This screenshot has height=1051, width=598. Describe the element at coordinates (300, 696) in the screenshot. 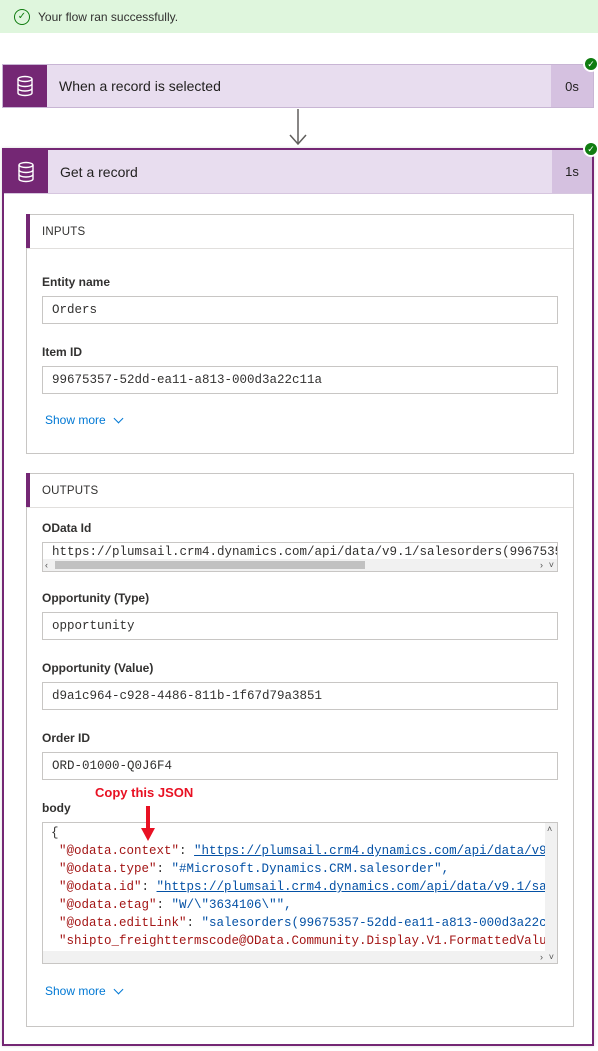

I see `opportunity-value-value: d9a1c964-c928-4486-811b-1f67d79a3851` at that location.